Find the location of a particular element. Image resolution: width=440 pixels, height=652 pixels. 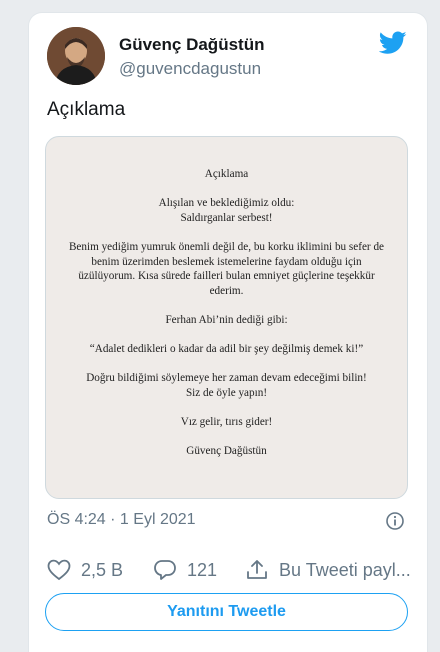

heart-icon is located at coordinates (59, 570).